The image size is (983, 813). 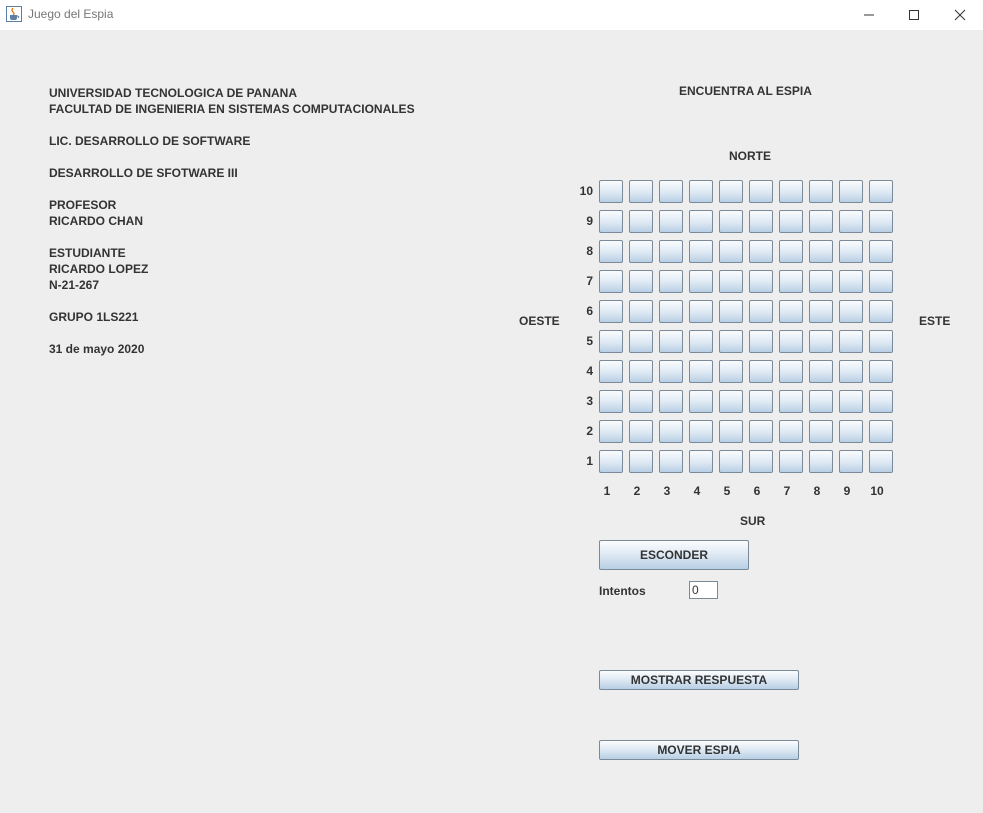 What do you see at coordinates (881, 431) in the screenshot?
I see `grid-cell-r2-c10` at bounding box center [881, 431].